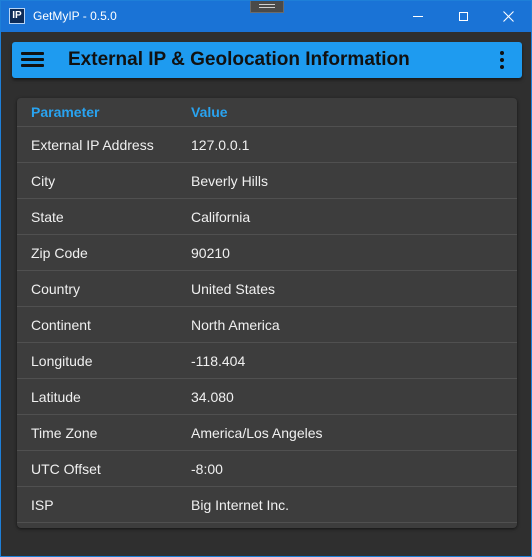 This screenshot has width=532, height=557. I want to click on maximize-button, so click(463, 16).